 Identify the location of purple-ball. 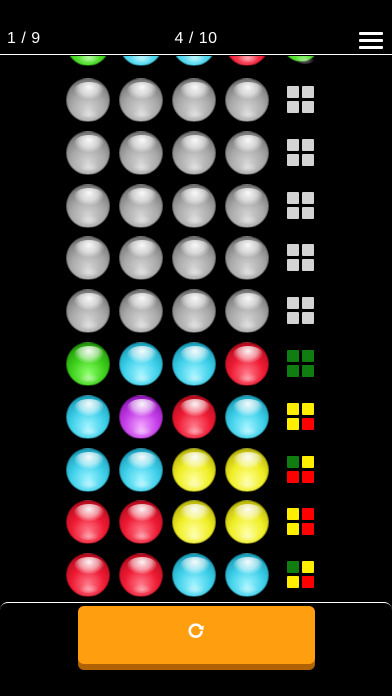
(141, 417).